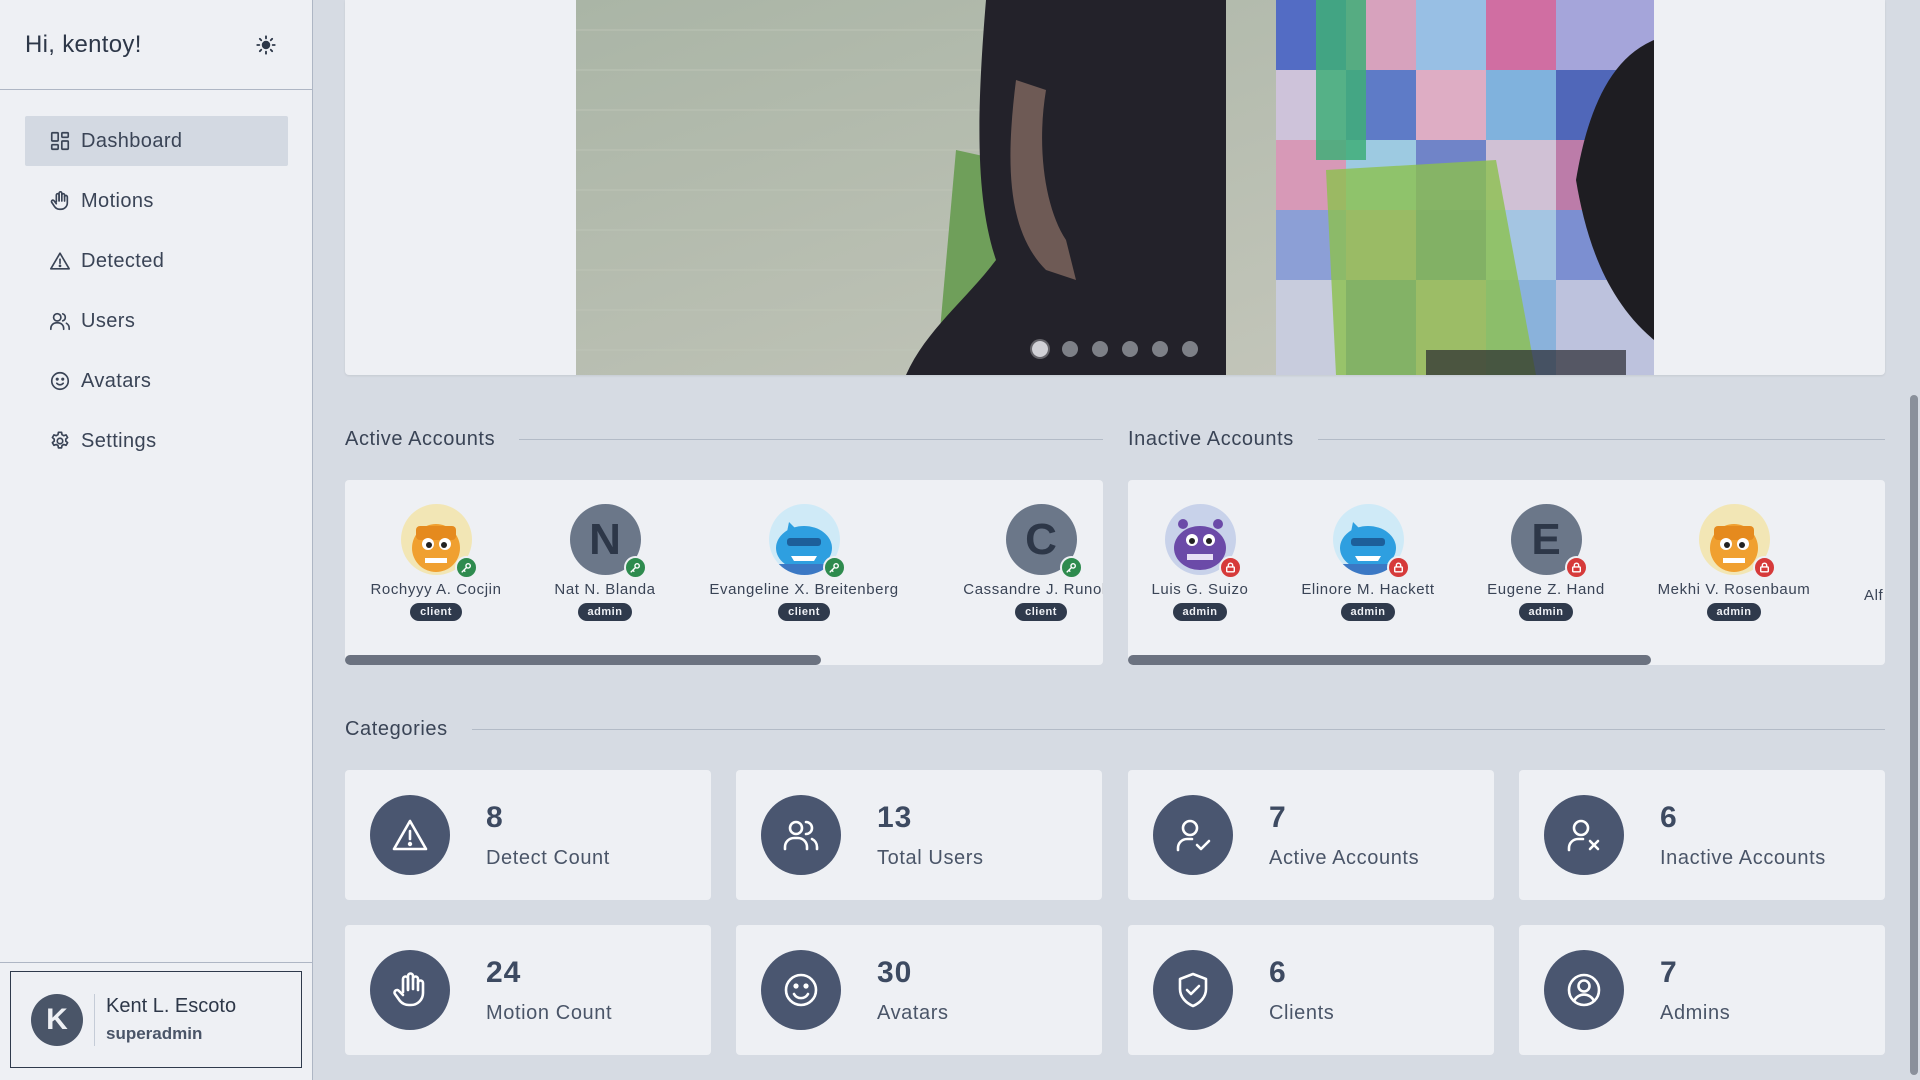  I want to click on active-accounts-heading: Active Accounts, so click(724, 439).